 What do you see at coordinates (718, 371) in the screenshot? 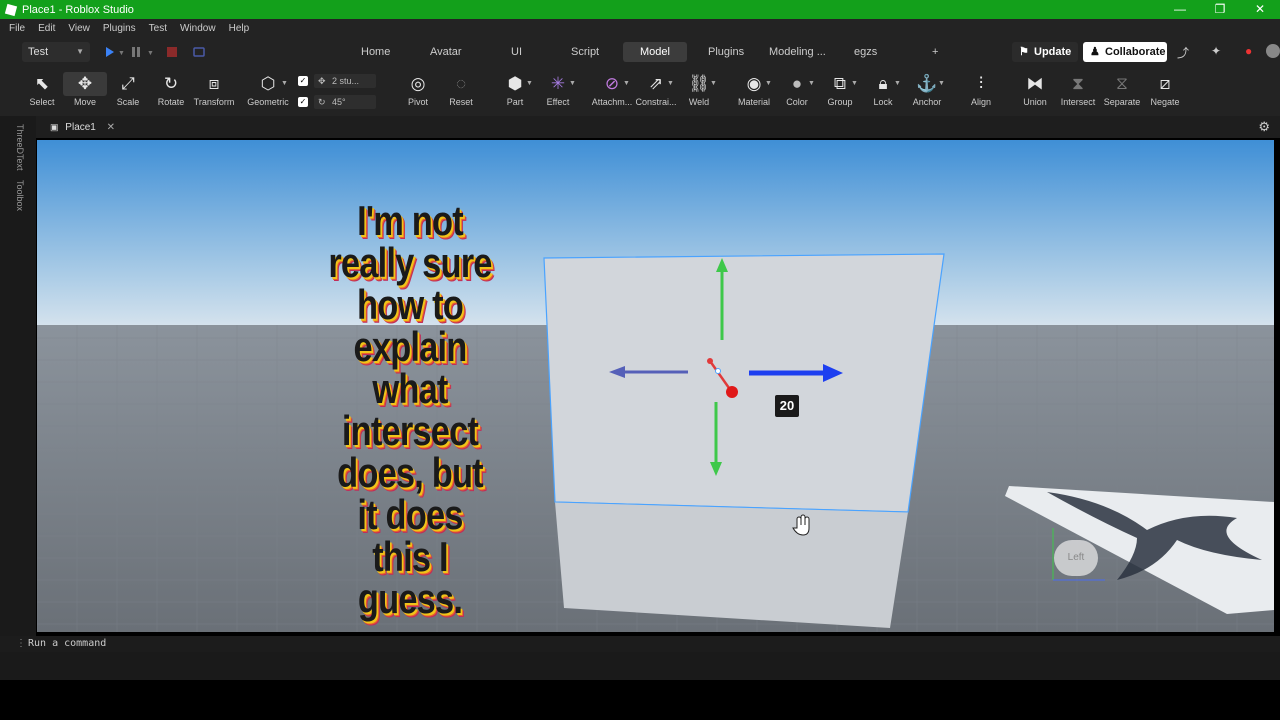
I see `gizmo-center` at bounding box center [718, 371].